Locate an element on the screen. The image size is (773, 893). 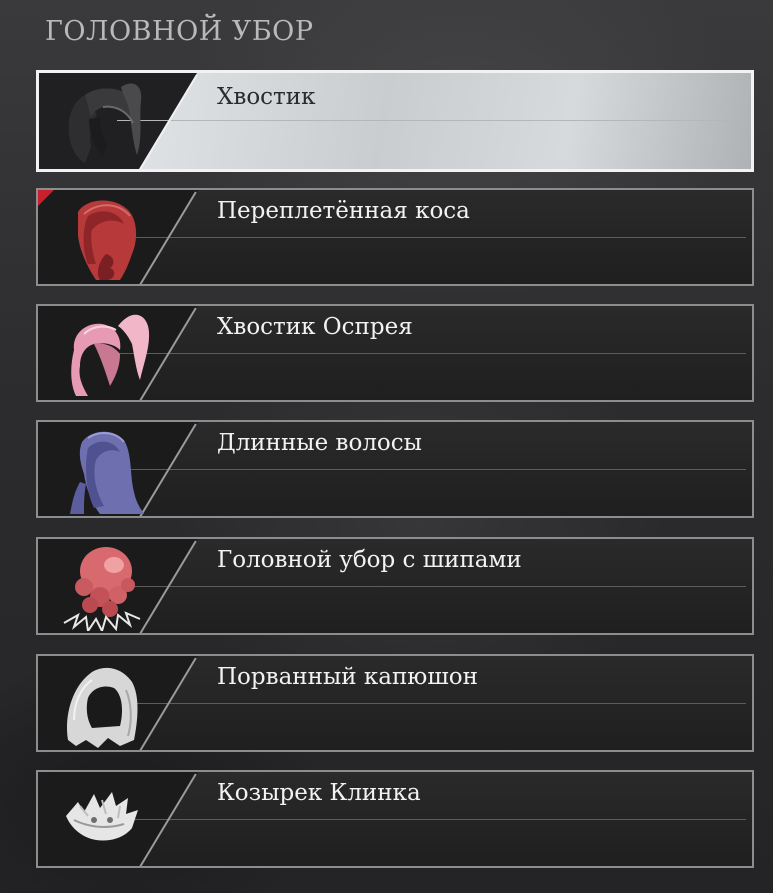
headgear-item-ponytail: Хвостик is located at coordinates (395, 121).